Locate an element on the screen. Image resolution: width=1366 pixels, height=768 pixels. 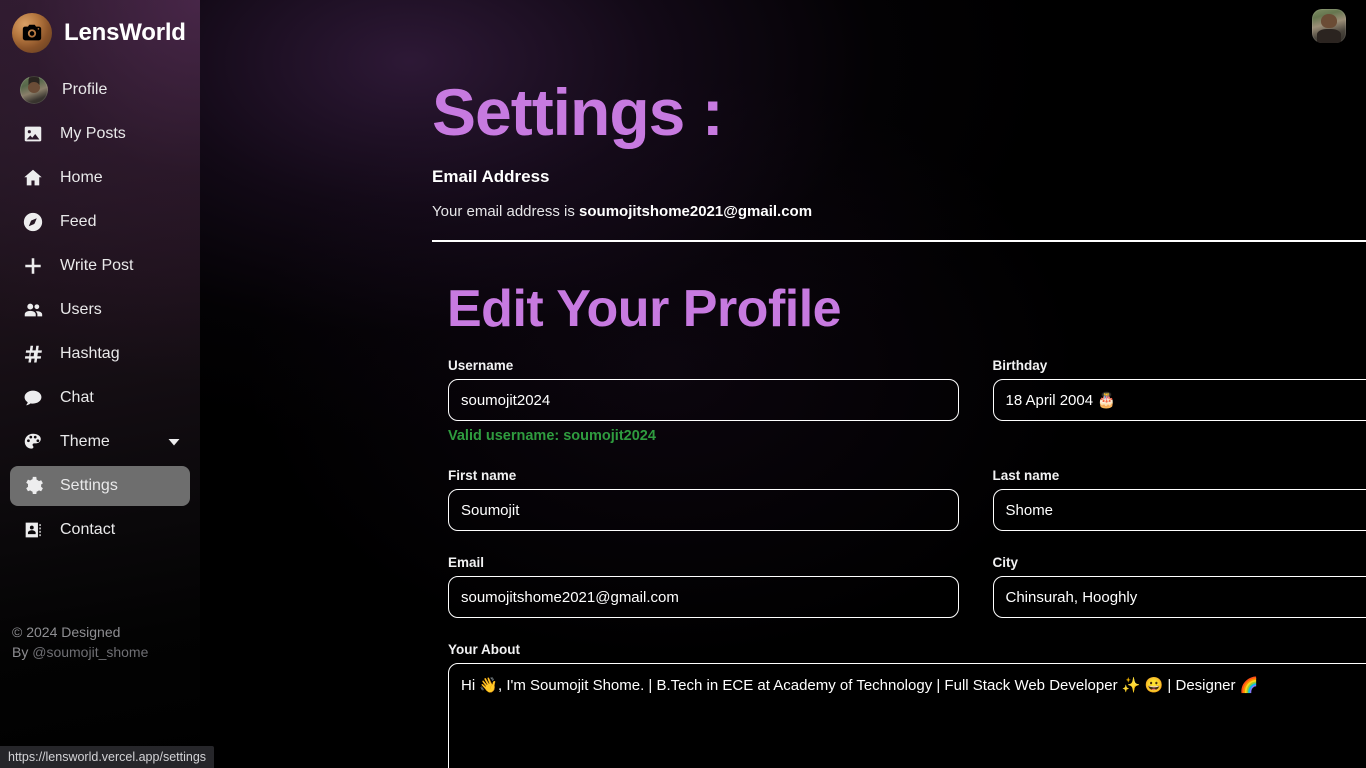
status-bar-url: https://lensworld.vercel.app/settings is located at coordinates (107, 757).